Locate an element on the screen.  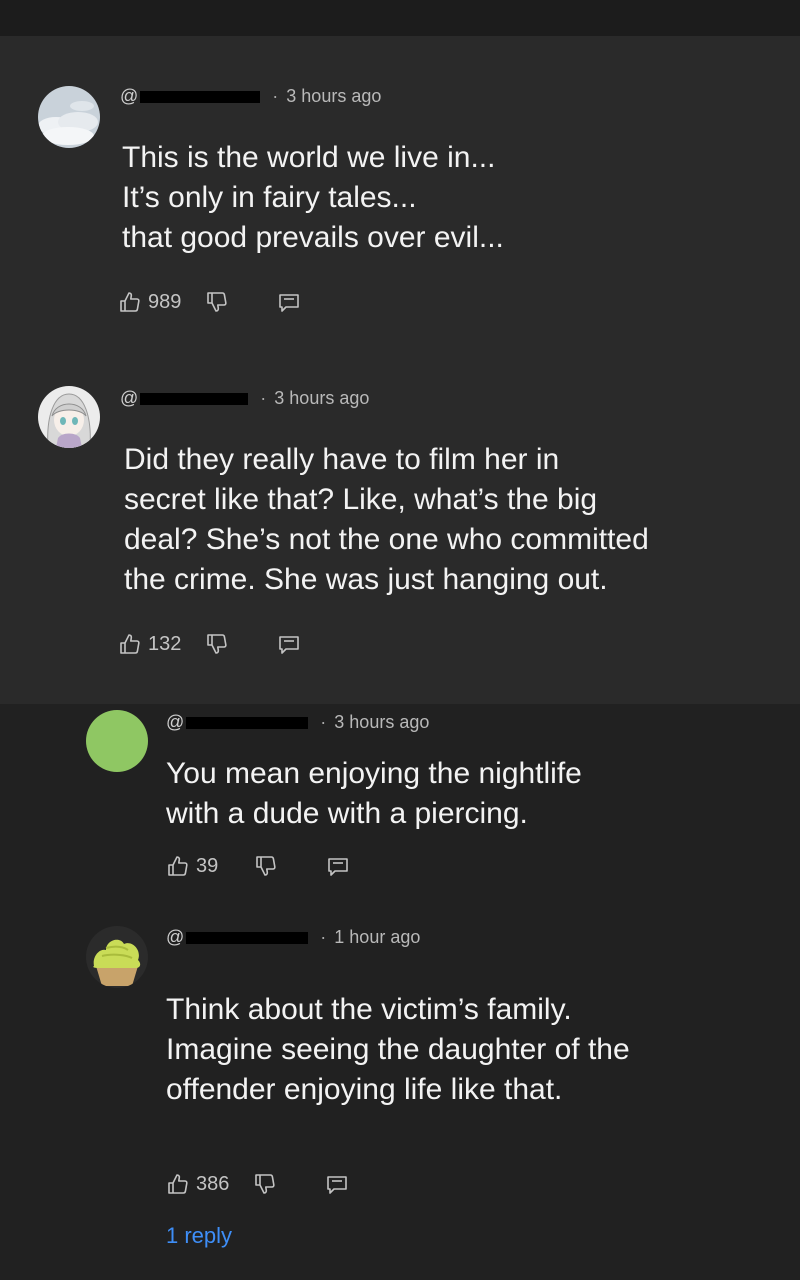
comment-line: secret like that? Like, what’s the big is located at coordinates (361, 499).